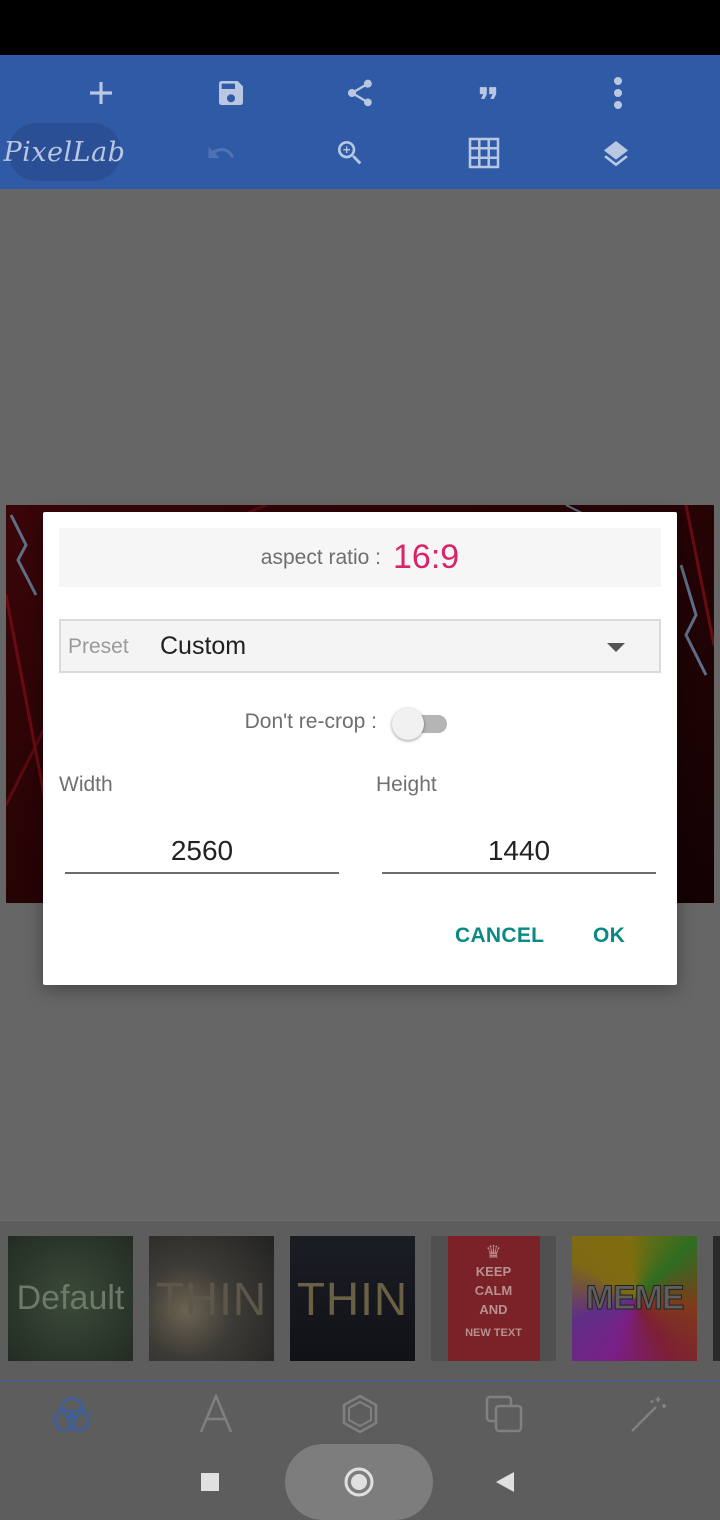  I want to click on save-icon, so click(231, 93).